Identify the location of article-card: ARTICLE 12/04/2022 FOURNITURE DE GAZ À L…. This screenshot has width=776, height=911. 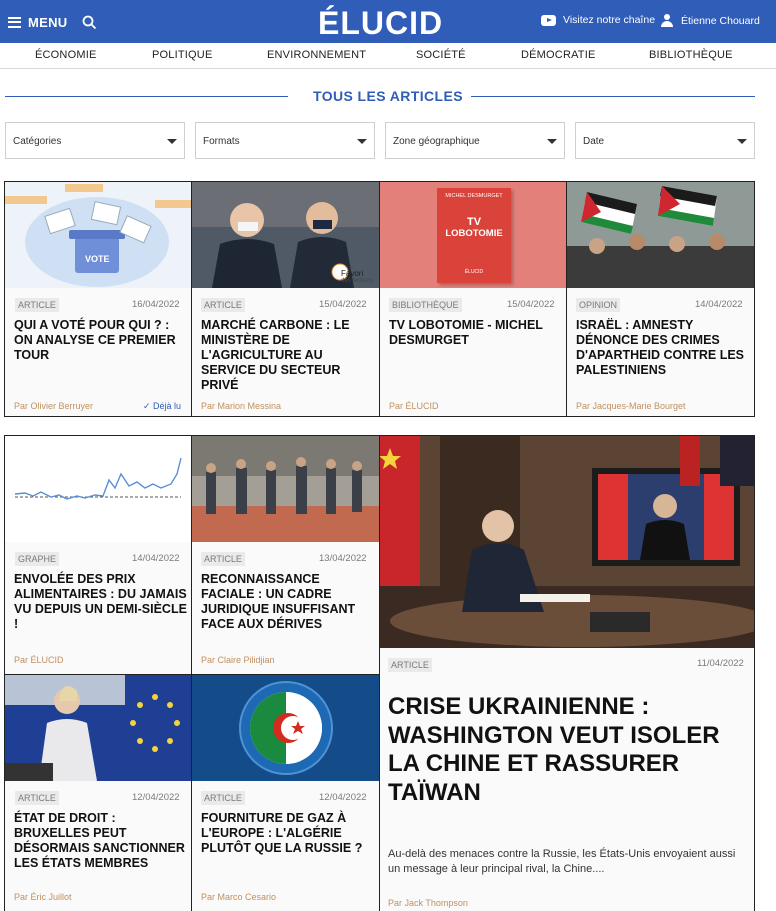
(285, 792).